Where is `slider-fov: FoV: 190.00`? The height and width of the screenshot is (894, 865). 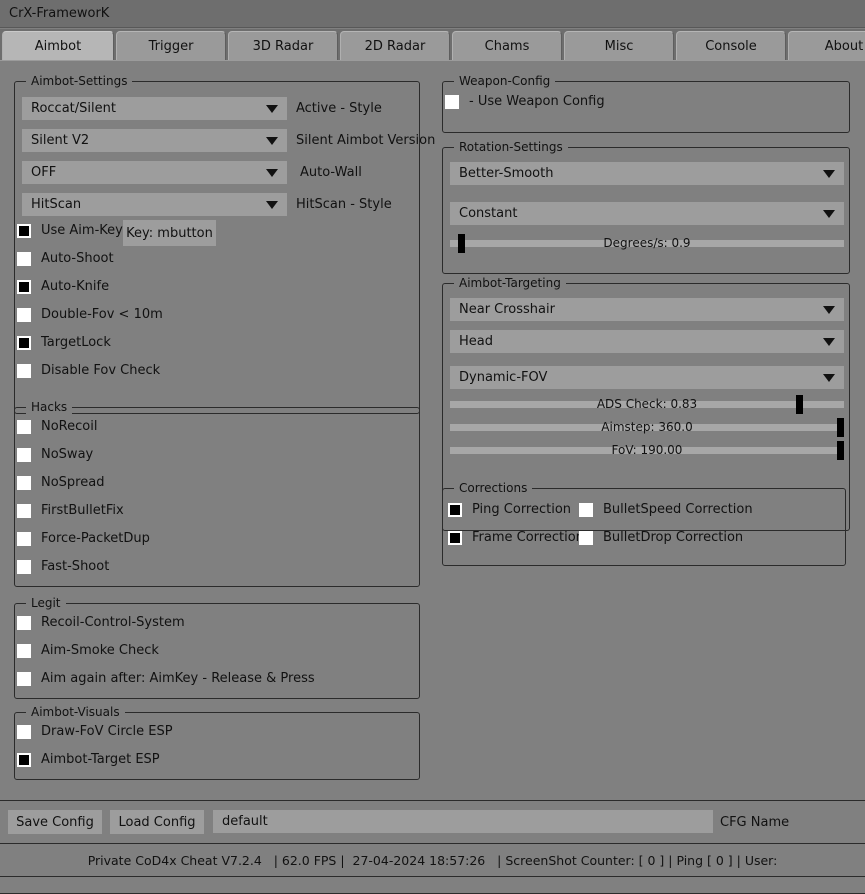 slider-fov: FoV: 190.00 is located at coordinates (647, 450).